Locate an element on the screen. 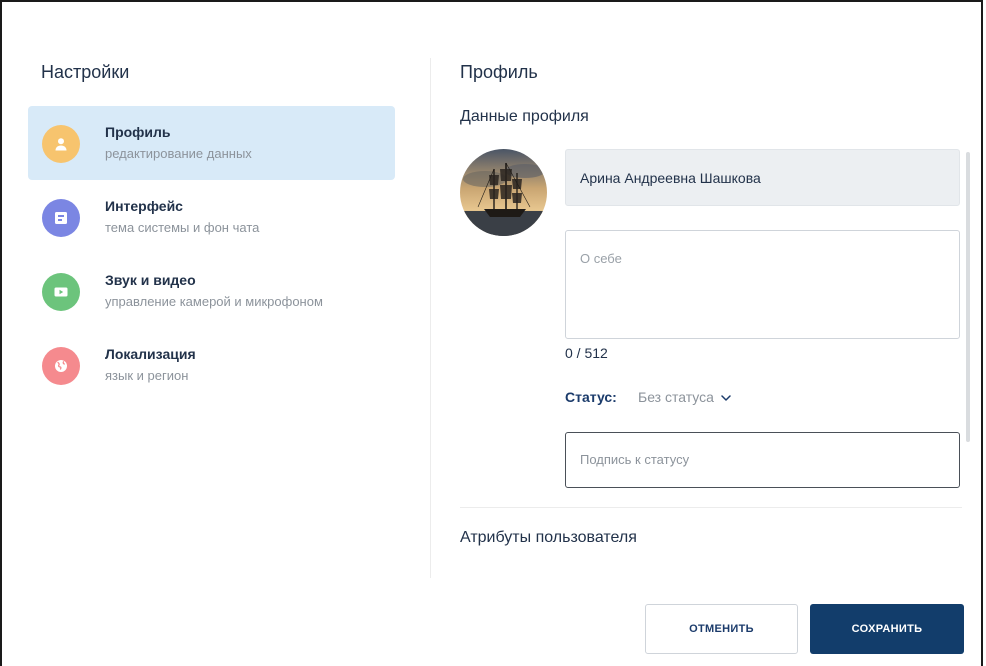 The width and height of the screenshot is (986, 666). section-divider is located at coordinates (711, 507).